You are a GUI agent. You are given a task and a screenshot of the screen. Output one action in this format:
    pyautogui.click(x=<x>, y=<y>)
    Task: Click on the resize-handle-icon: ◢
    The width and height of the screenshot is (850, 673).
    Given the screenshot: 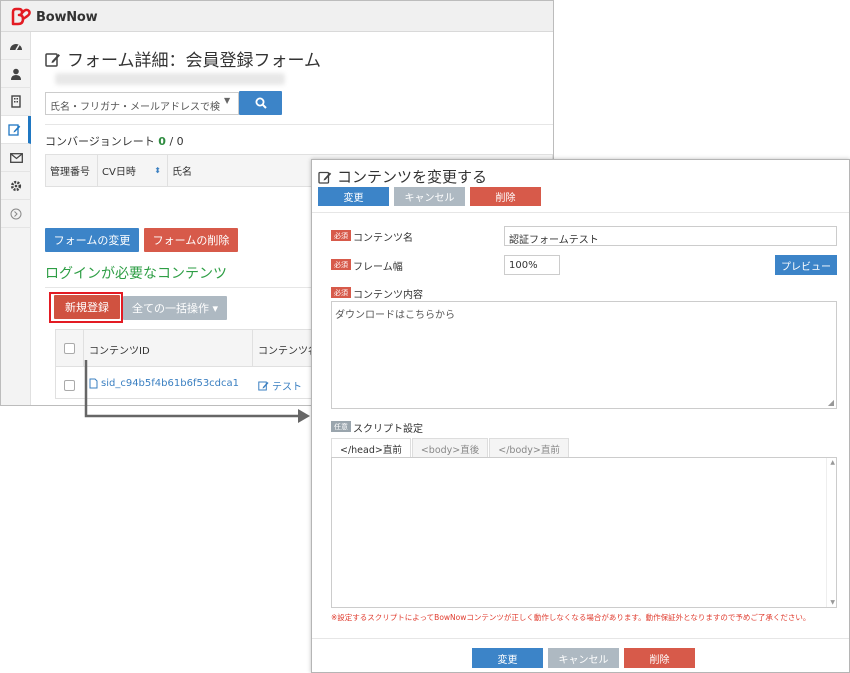 What is the action you would take?
    pyautogui.click(x=831, y=402)
    